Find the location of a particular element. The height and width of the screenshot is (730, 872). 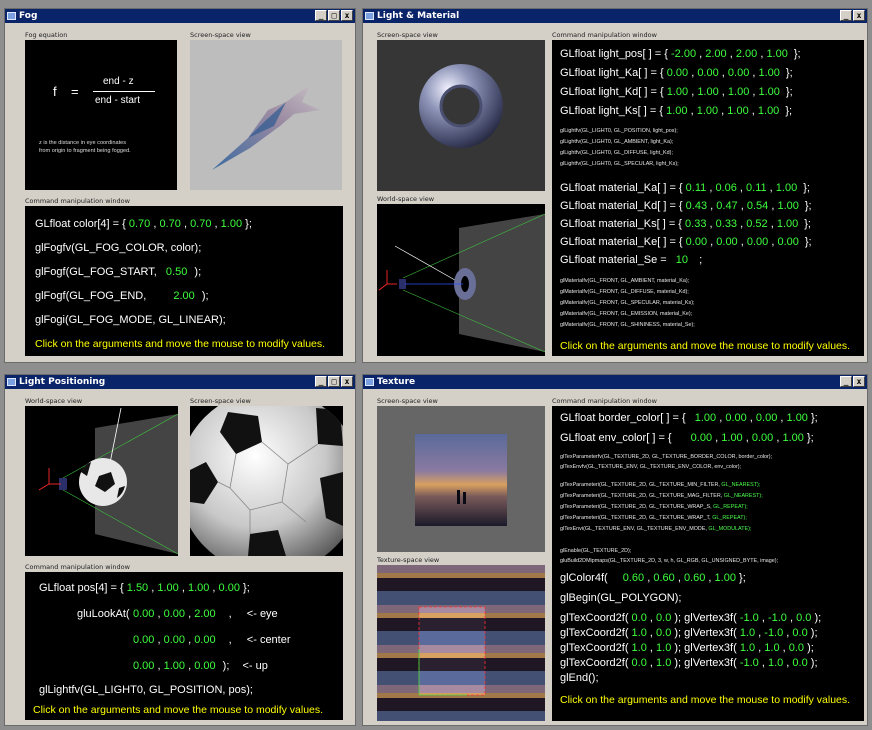

material-se-value: 10 is located at coordinates (682, 260).